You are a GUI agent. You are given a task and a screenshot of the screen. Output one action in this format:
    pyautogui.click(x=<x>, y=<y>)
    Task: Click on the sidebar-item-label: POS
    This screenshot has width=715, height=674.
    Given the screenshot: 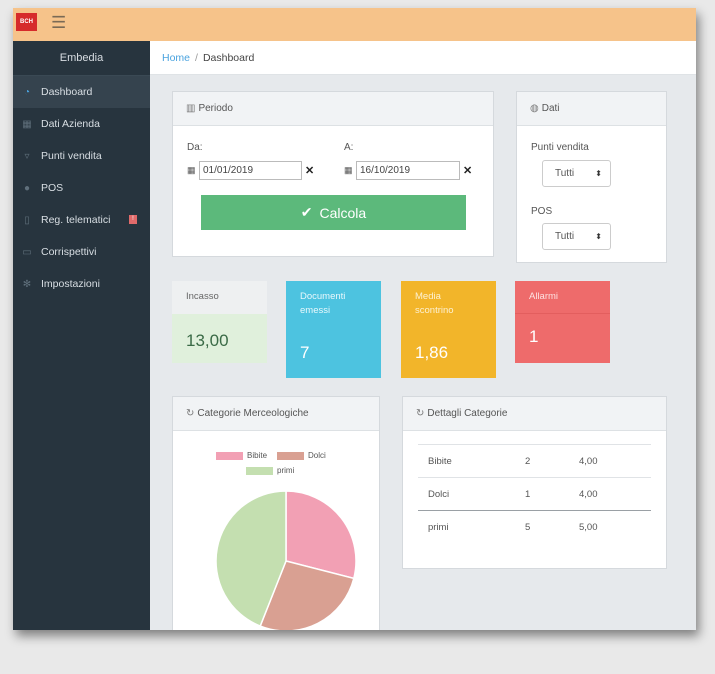 What is the action you would take?
    pyautogui.click(x=52, y=188)
    